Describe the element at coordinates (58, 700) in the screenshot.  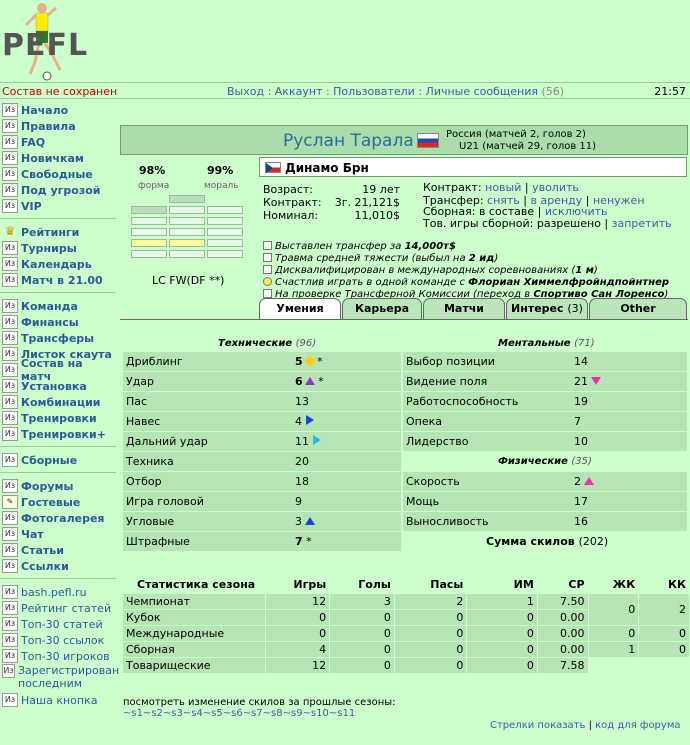
I see `sidebar-item-our-button: Из Наша кнопка` at that location.